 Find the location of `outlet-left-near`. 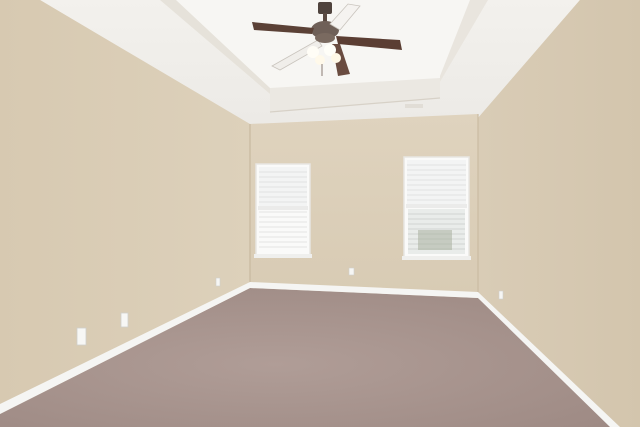

outlet-left-near is located at coordinates (81, 336).